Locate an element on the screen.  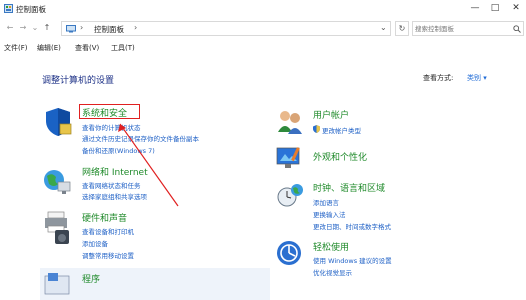
category-programs: 程序 is located at coordinates (91, 278).